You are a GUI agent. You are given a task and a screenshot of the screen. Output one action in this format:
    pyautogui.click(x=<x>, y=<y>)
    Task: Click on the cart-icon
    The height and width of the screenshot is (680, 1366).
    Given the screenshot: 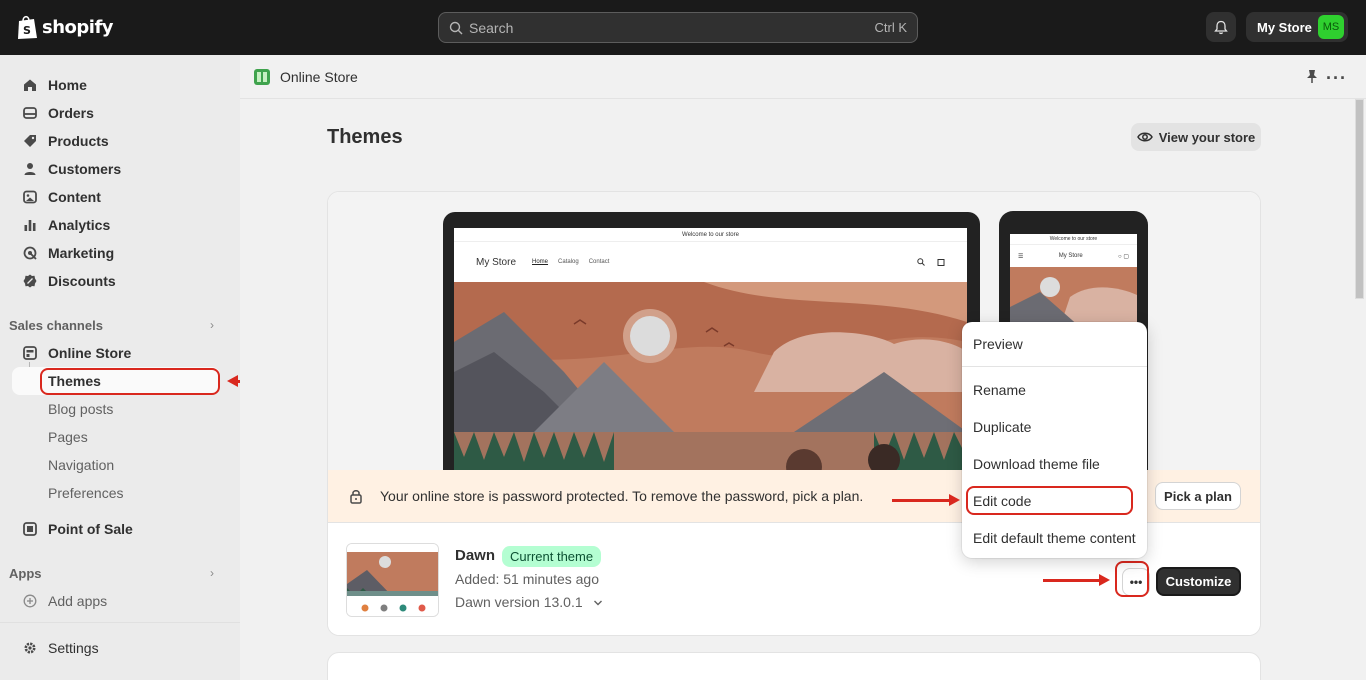 What is the action you would take?
    pyautogui.click(x=941, y=262)
    